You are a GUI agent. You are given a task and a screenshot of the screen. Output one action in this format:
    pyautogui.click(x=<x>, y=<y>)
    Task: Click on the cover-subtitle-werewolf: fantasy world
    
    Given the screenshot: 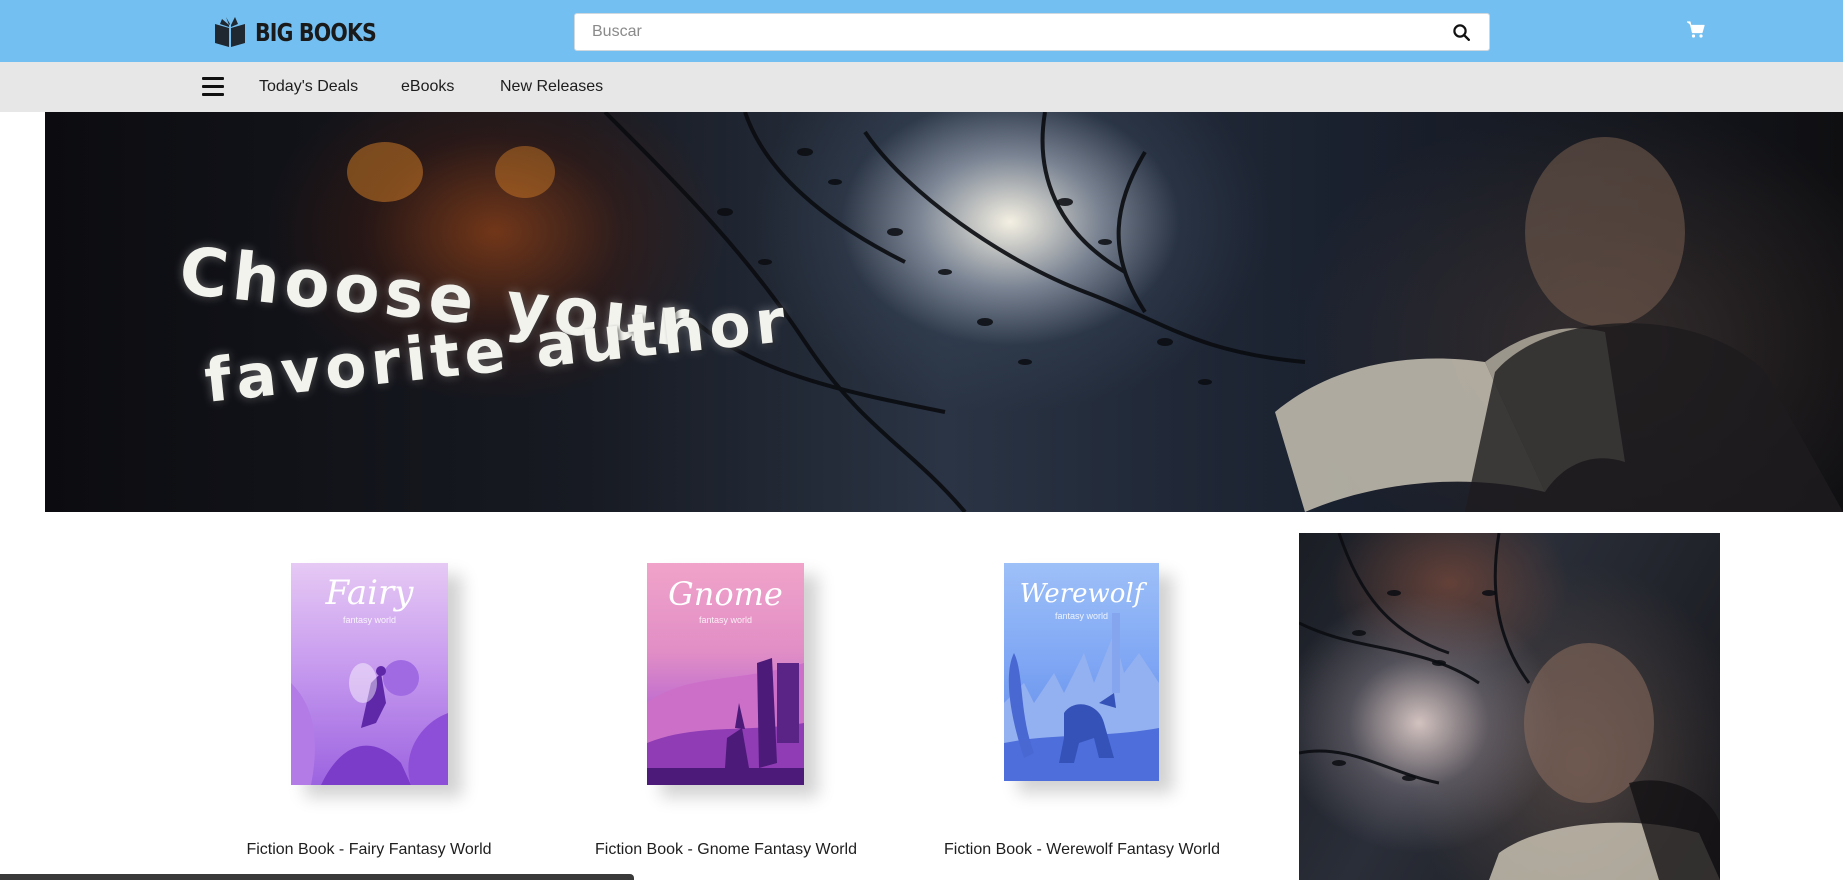 What is the action you would take?
    pyautogui.click(x=1081, y=616)
    